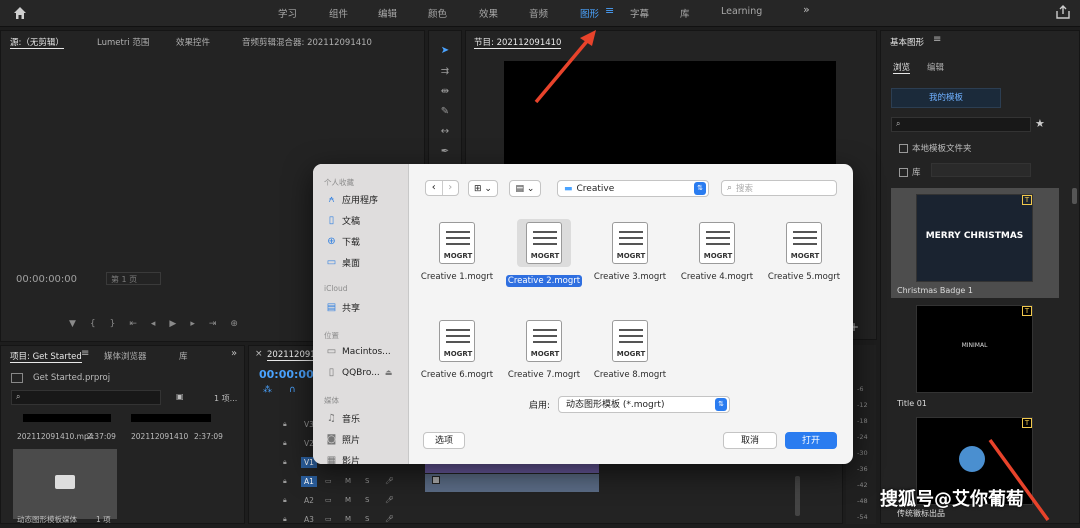 The width and height of the screenshot is (1080, 528). Describe the element at coordinates (309, 481) in the screenshot. I see `track-label: A1` at that location.